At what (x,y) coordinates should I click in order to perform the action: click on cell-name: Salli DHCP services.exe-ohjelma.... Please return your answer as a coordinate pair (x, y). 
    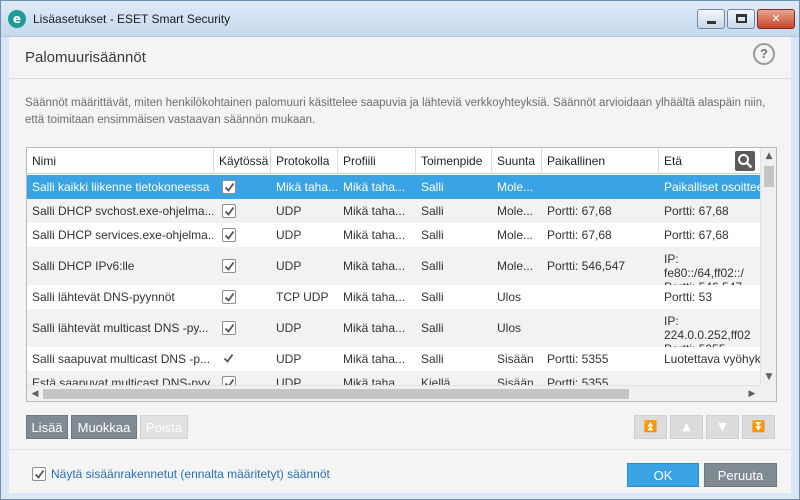
    Looking at the image, I should click on (123, 235).